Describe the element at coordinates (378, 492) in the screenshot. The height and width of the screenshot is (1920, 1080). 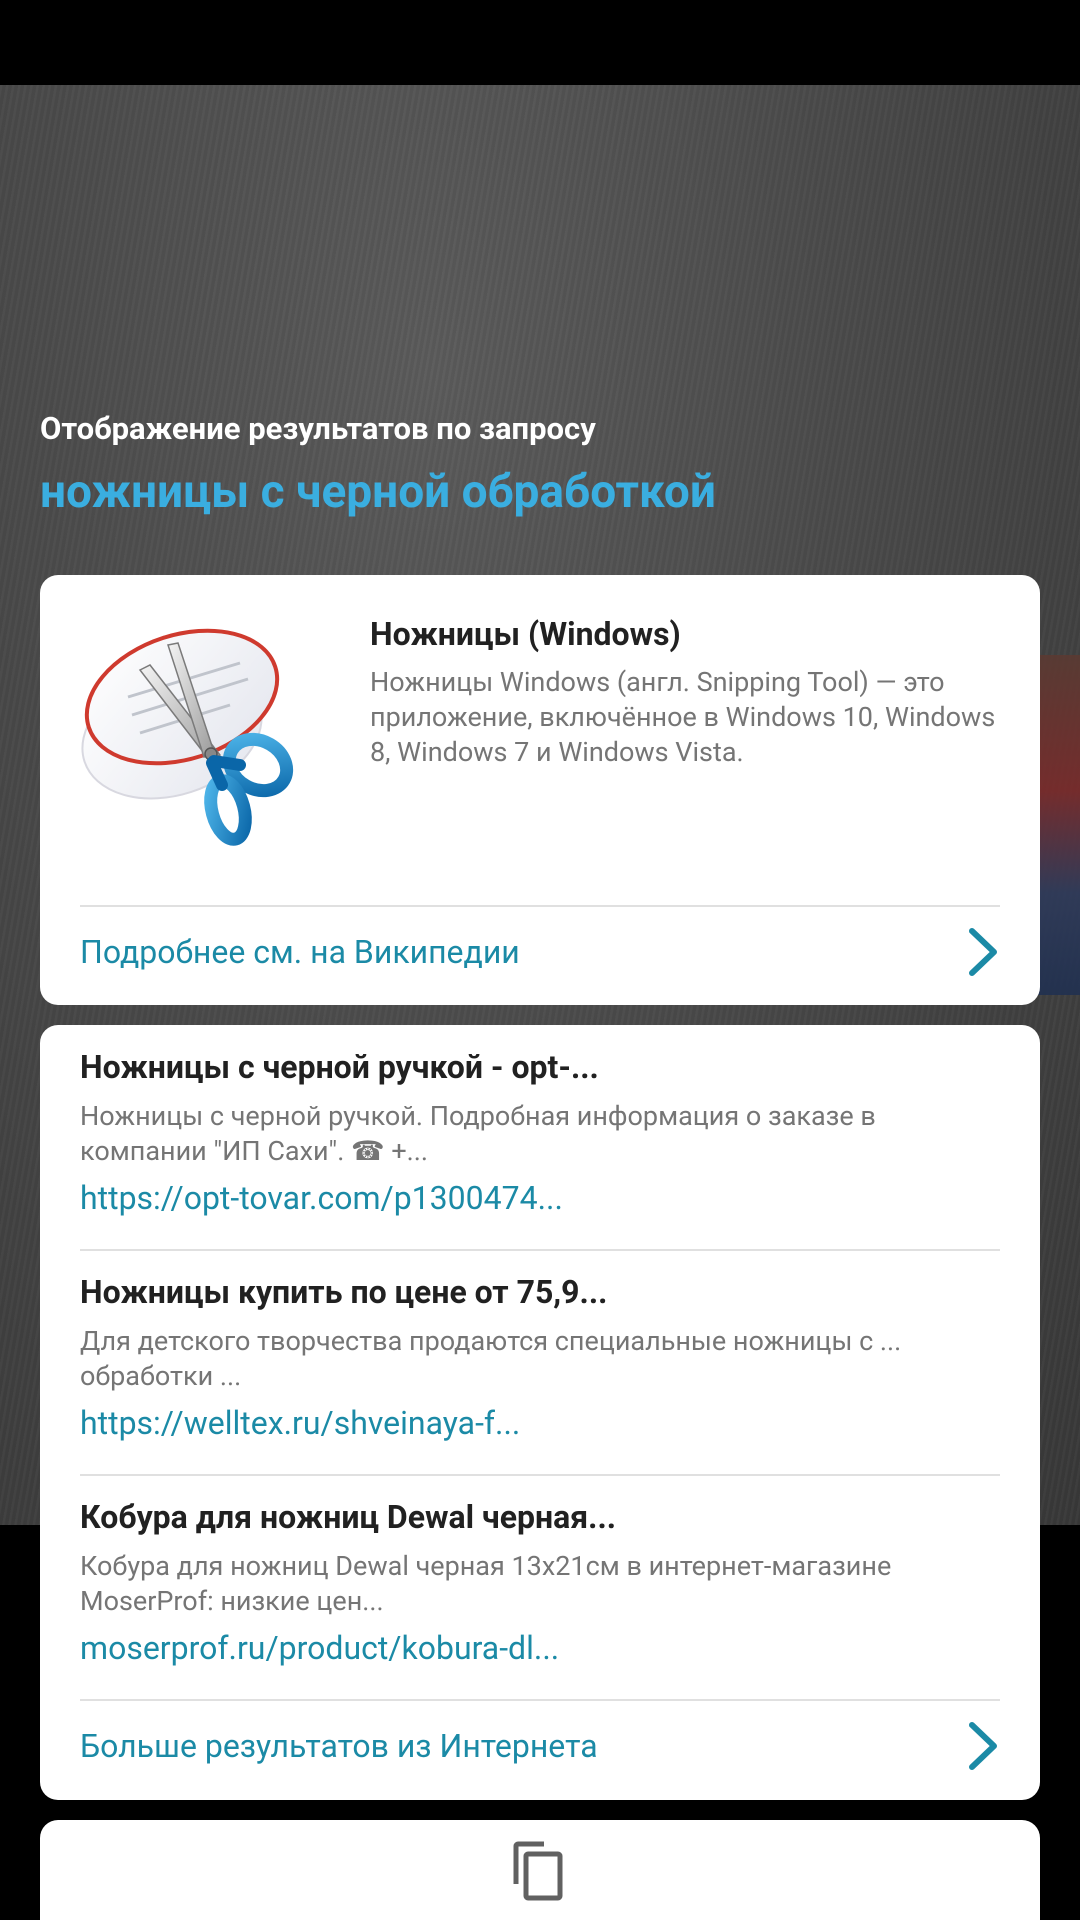
I see `search-query: ножницы с черной обработкой` at that location.